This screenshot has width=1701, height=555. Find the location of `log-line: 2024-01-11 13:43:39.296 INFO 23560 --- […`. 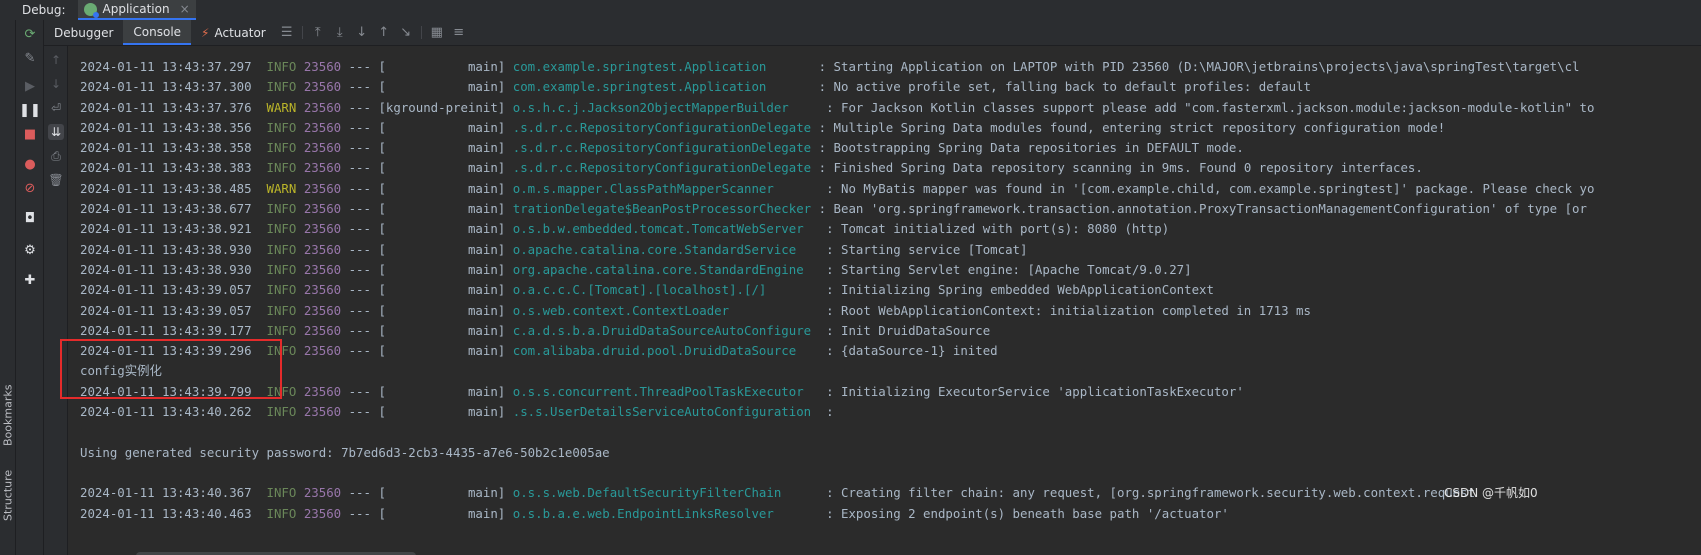

log-line: 2024-01-11 13:43:39.296 INFO 23560 --- [… is located at coordinates (837, 351).